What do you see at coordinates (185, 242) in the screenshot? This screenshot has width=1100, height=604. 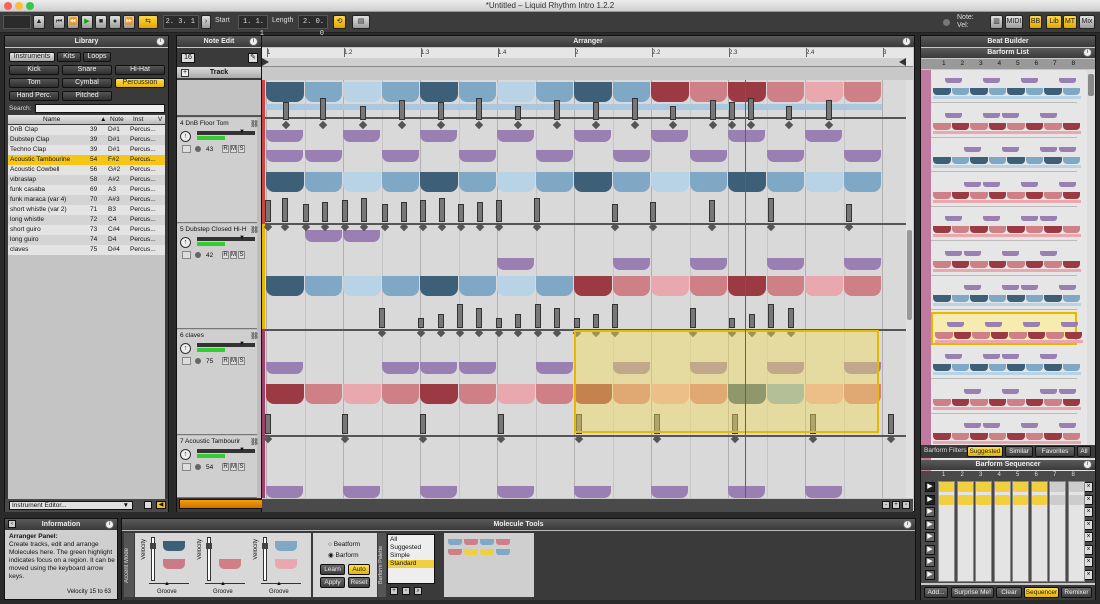 I see `track-pan-knob-icon: ↑` at bounding box center [185, 242].